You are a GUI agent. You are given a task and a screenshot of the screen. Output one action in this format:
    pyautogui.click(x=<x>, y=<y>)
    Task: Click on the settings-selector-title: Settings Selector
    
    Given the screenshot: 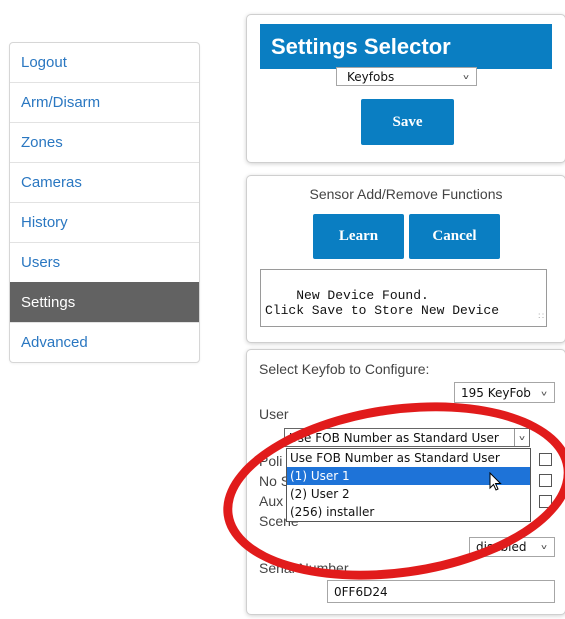 What is the action you would take?
    pyautogui.click(x=406, y=46)
    